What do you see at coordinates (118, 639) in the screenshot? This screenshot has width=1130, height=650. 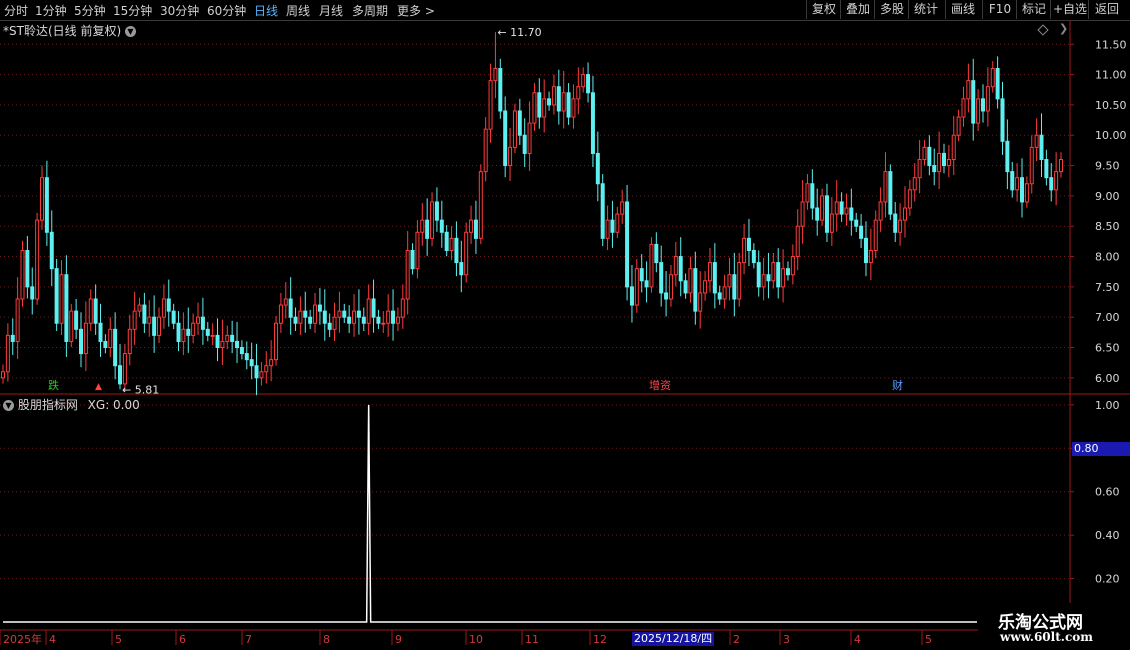 I see `month-label: 5` at bounding box center [118, 639].